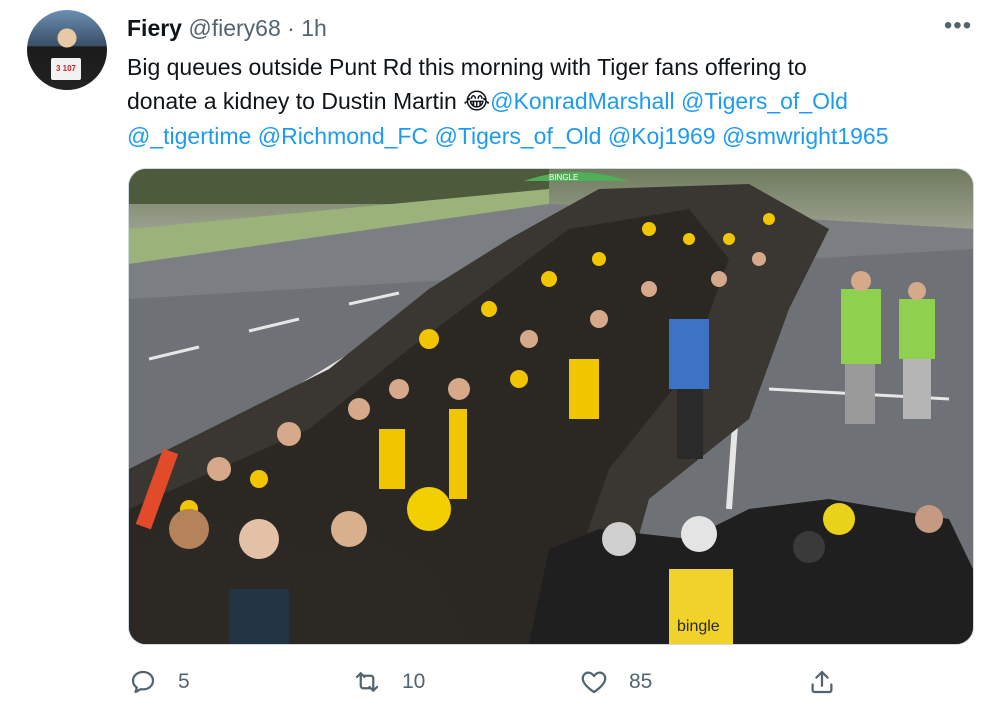  Describe the element at coordinates (159, 682) in the screenshot. I see `reply-button: 5` at that location.